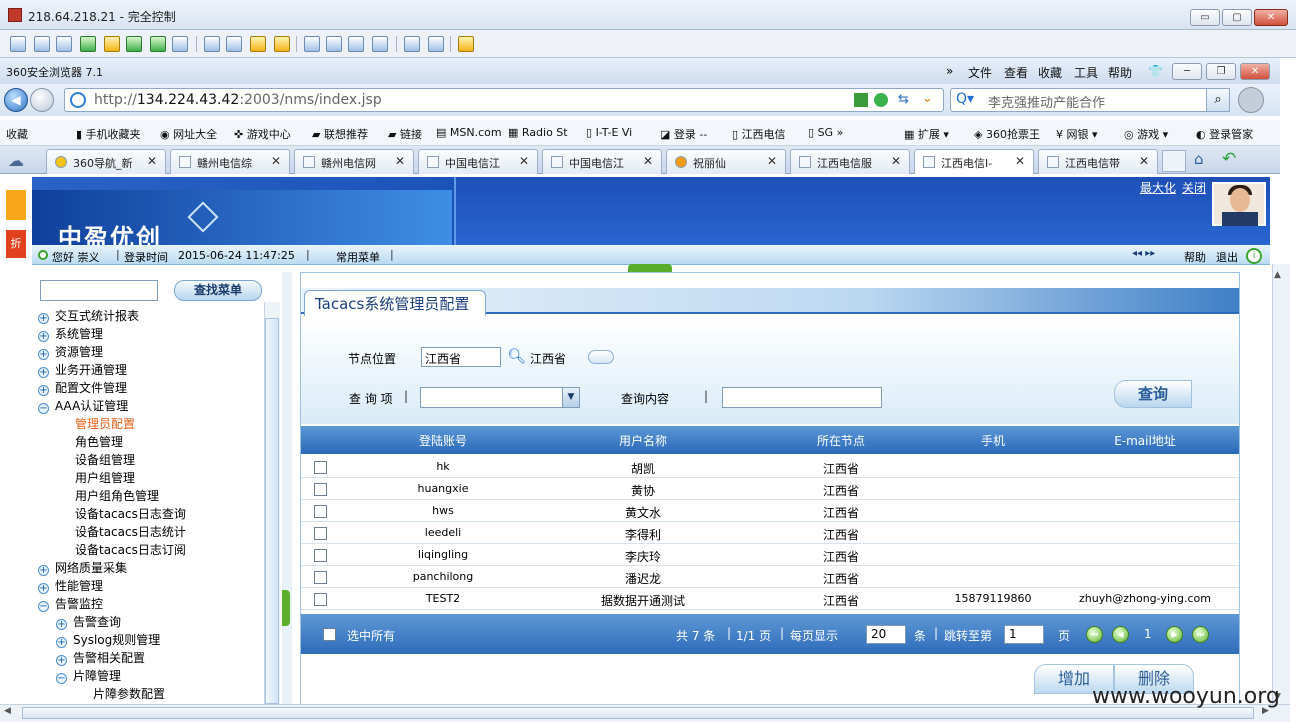  What do you see at coordinates (926, 134) in the screenshot?
I see `fav-item: ▦ 扩展 ▾` at bounding box center [926, 134].